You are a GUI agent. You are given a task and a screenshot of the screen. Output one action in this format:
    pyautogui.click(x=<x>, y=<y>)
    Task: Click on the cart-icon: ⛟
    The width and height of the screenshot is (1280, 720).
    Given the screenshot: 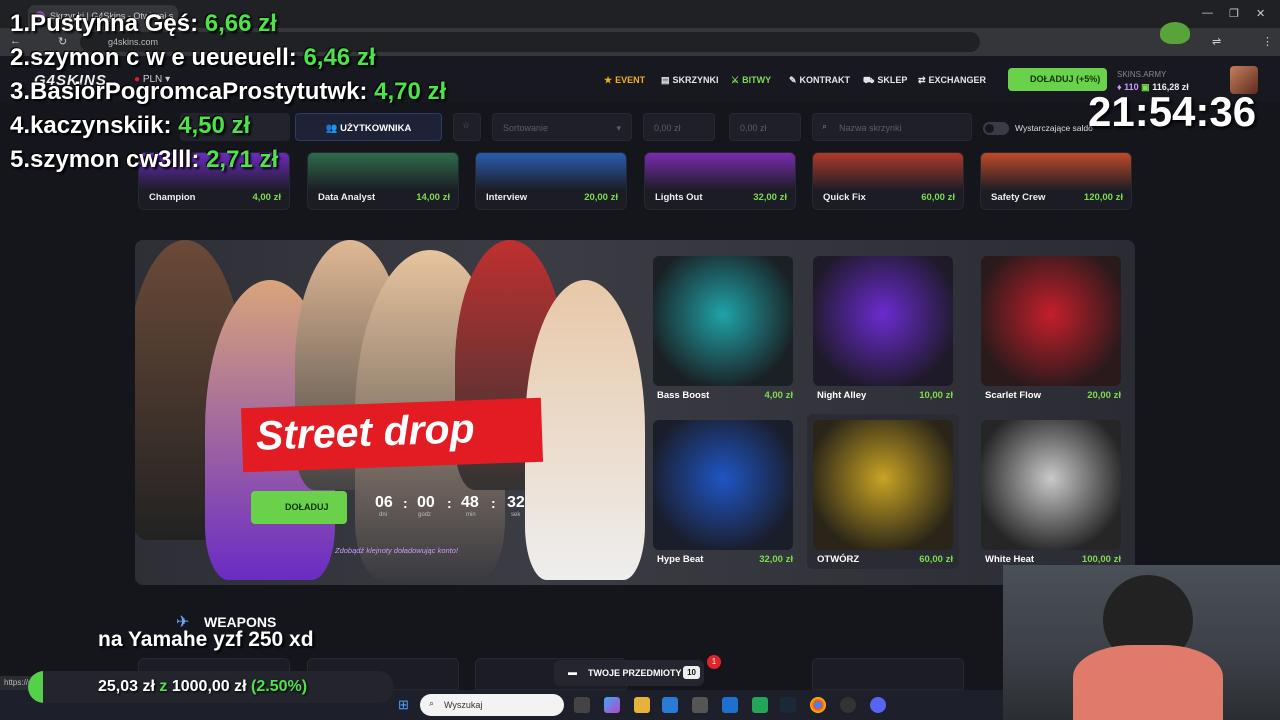 What is the action you would take?
    pyautogui.click(x=869, y=80)
    